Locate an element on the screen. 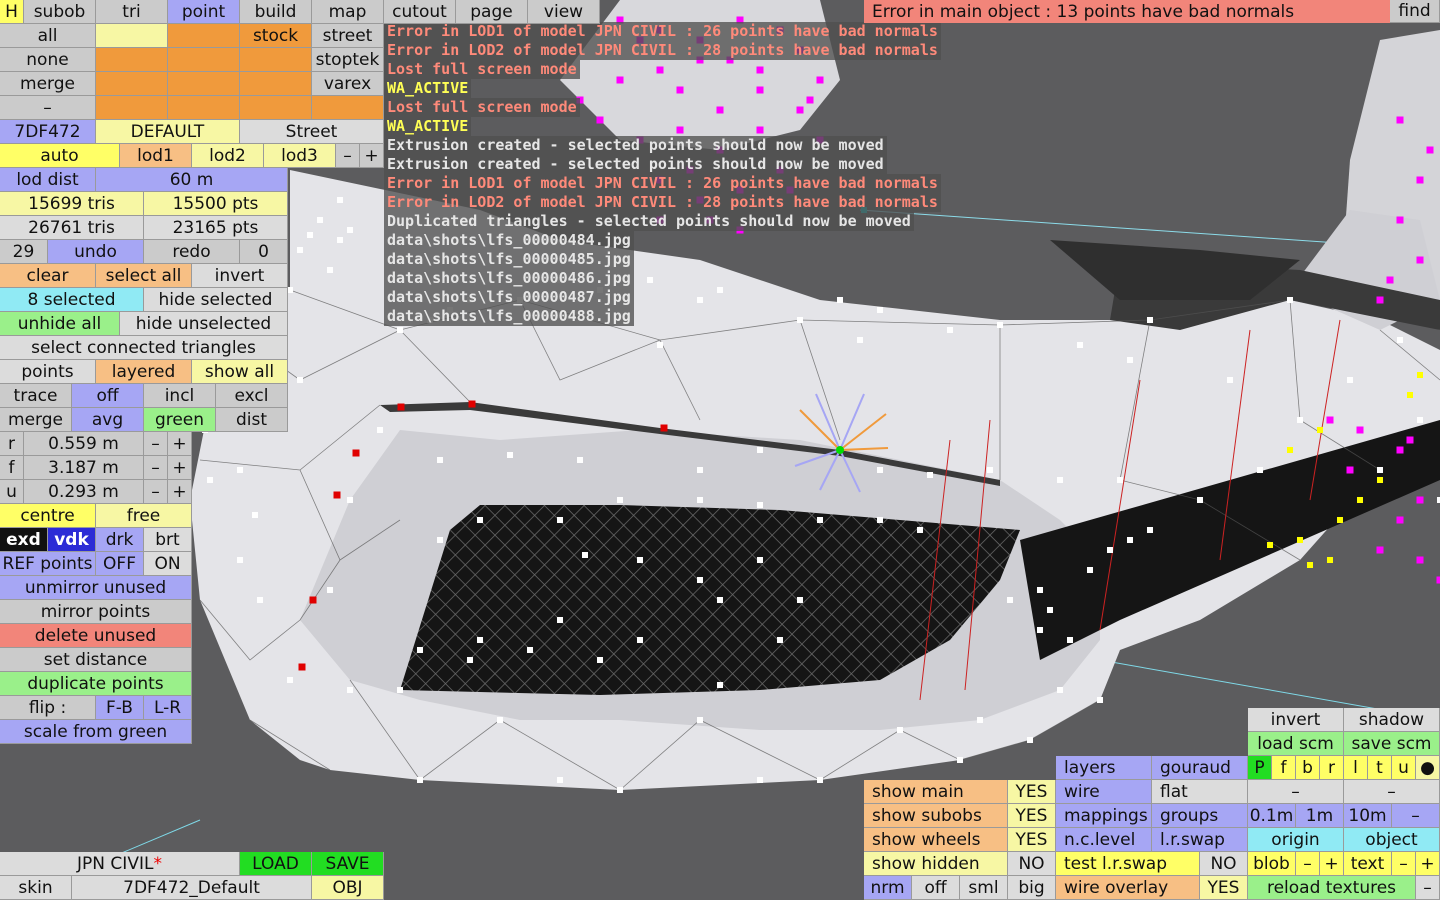 The height and width of the screenshot is (900, 1440). merge-avg-button: avg is located at coordinates (108, 420).